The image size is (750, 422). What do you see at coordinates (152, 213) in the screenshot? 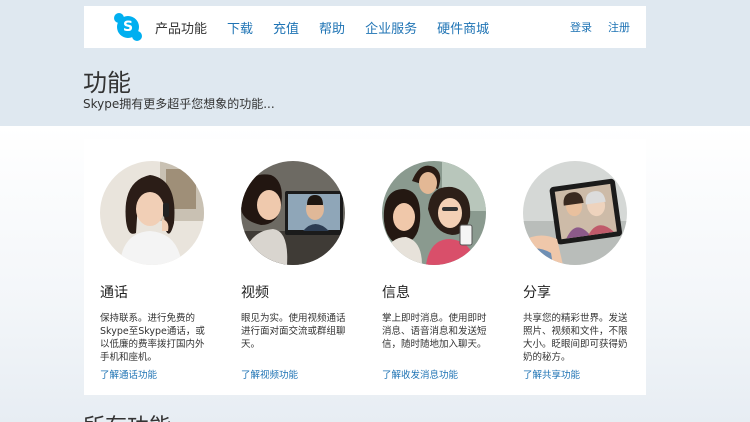
I see `calls-photo` at bounding box center [152, 213].